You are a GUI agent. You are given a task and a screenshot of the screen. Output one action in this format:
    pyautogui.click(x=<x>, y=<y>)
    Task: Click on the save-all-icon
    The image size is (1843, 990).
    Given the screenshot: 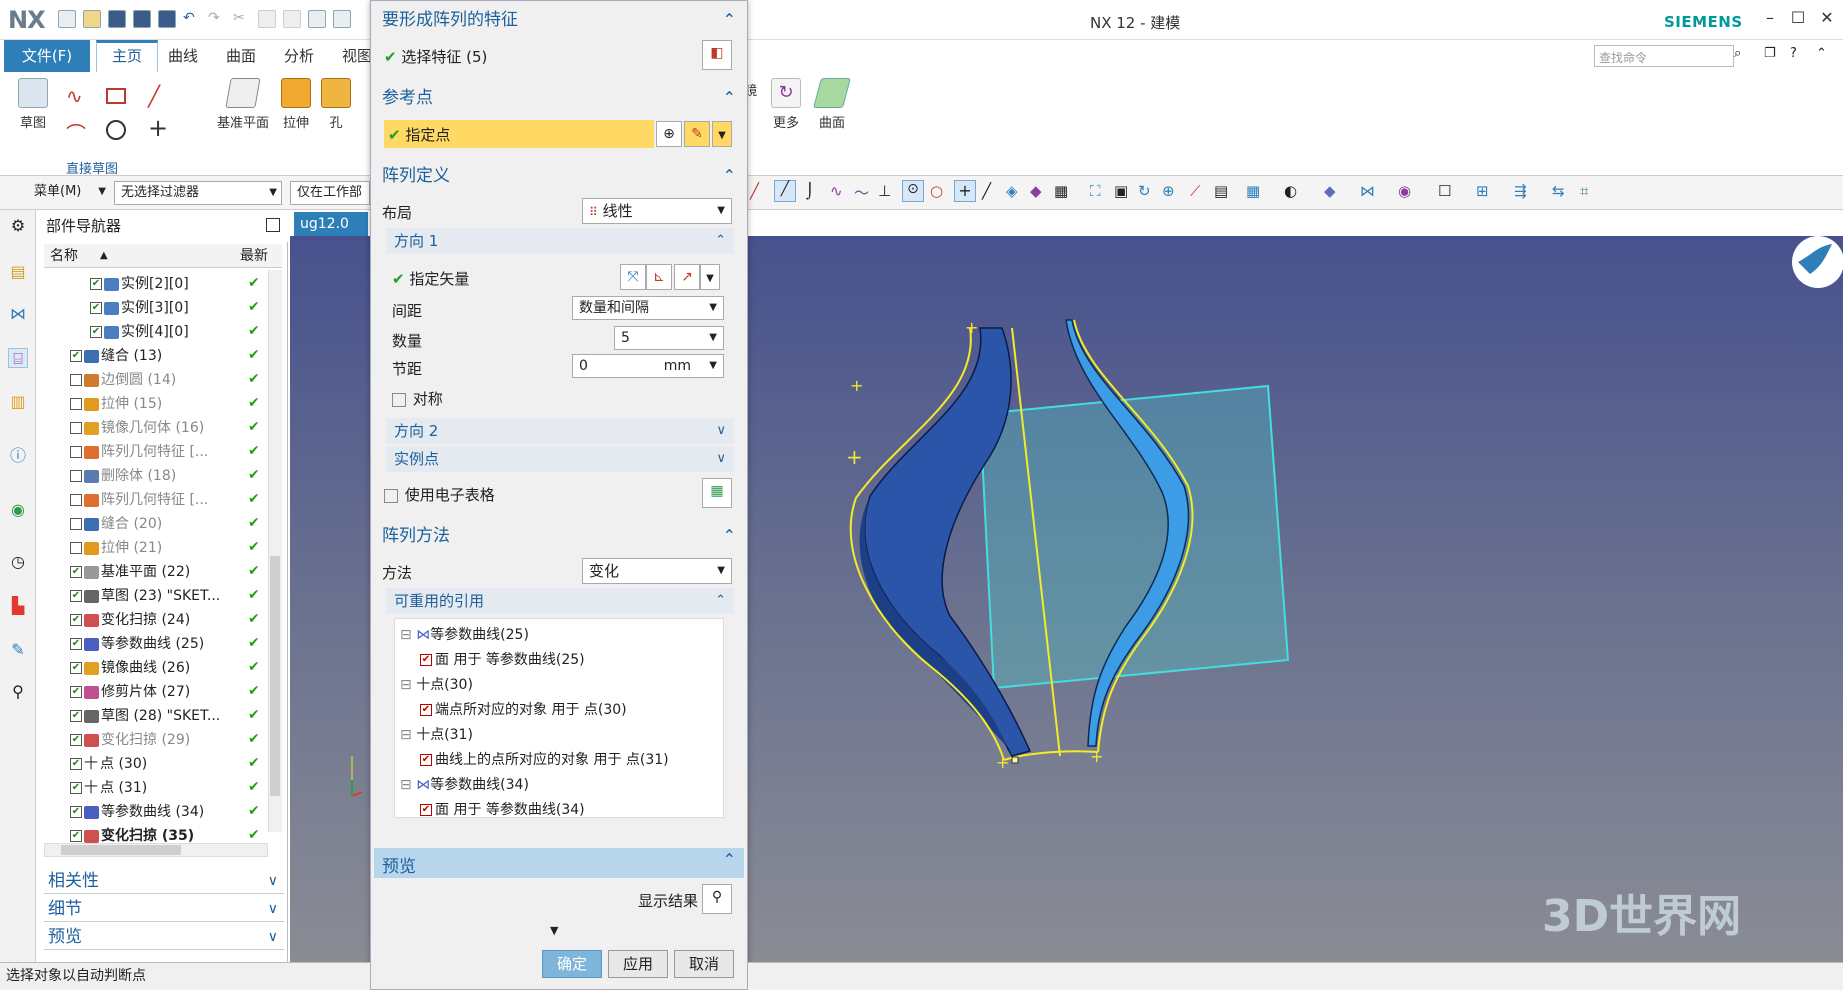 What is the action you would take?
    pyautogui.click(x=167, y=19)
    